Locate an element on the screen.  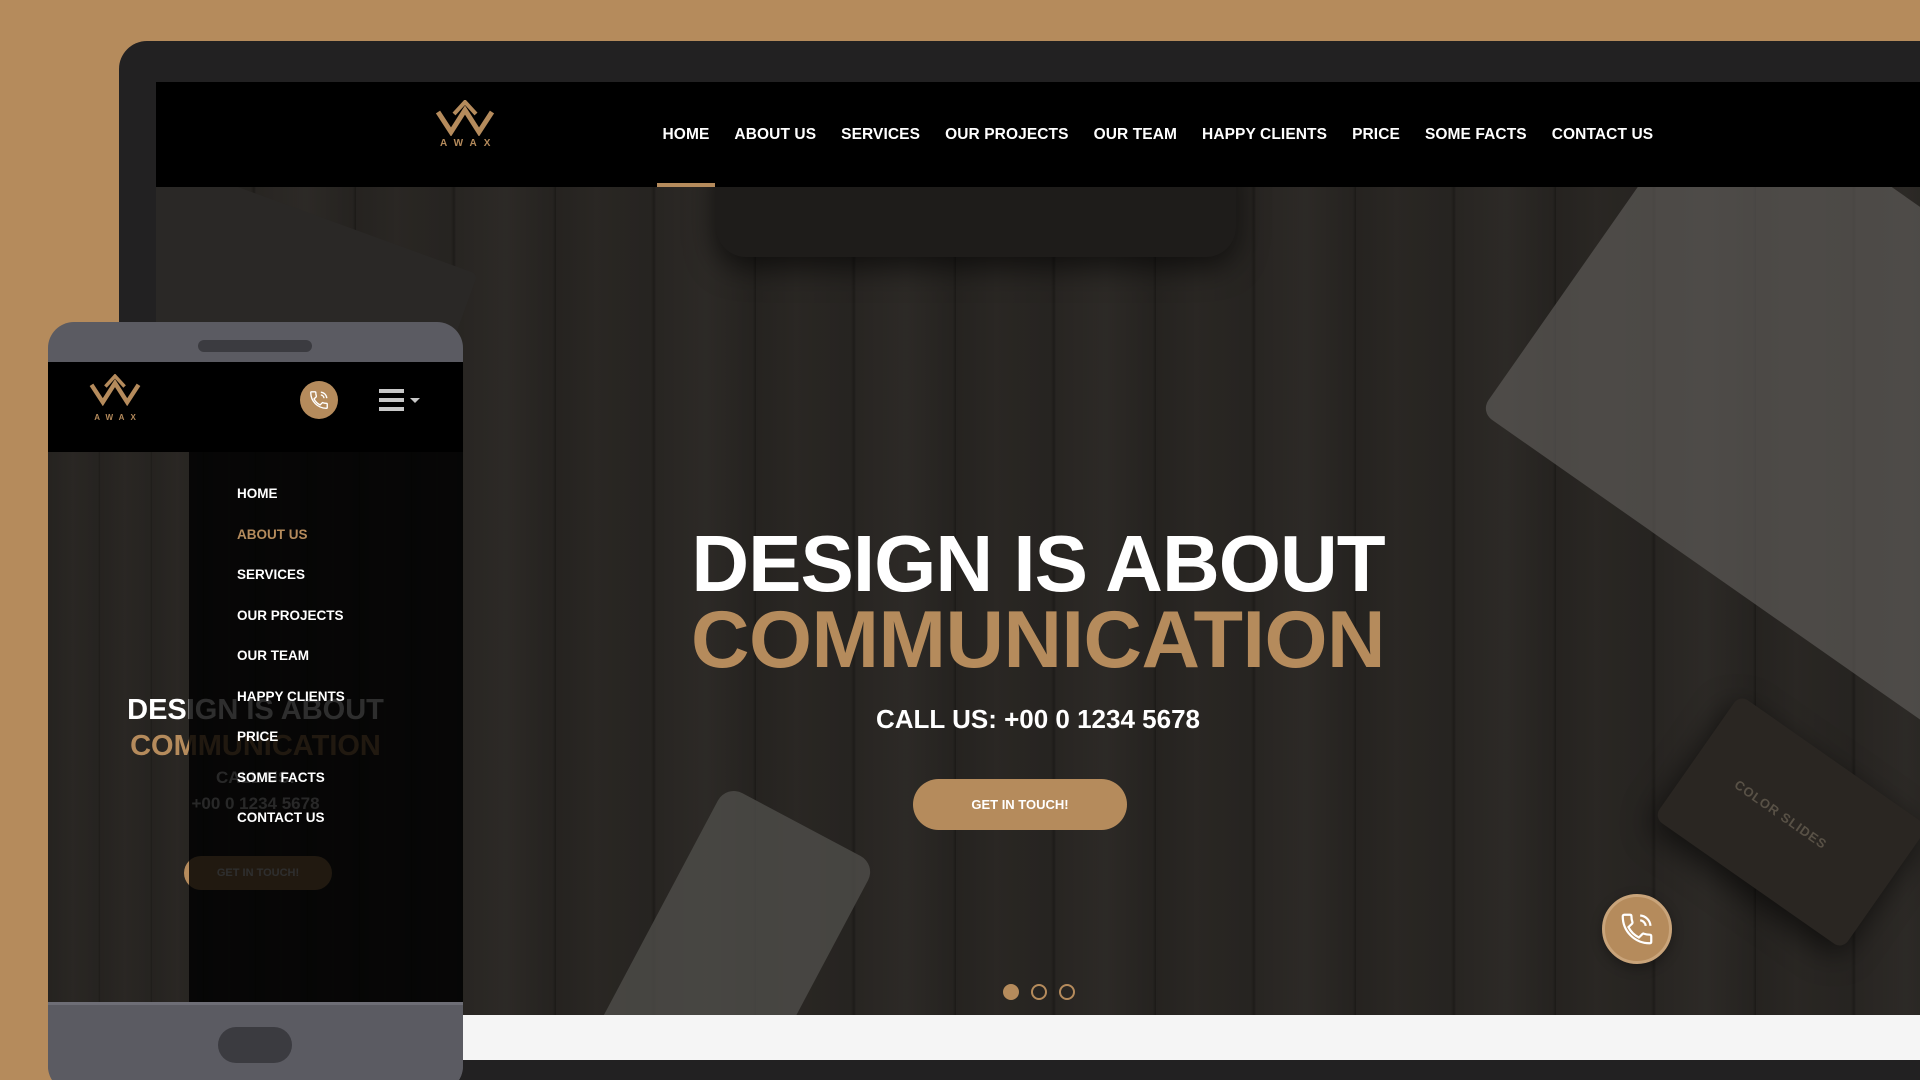
phone-speaker is located at coordinates (255, 346).